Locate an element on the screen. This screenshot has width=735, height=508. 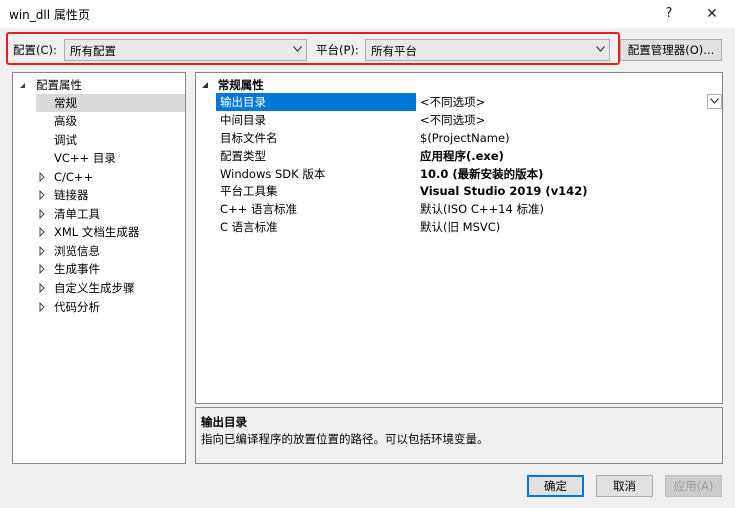
tree-item-label: 自定义生成步骤 is located at coordinates (94, 288).